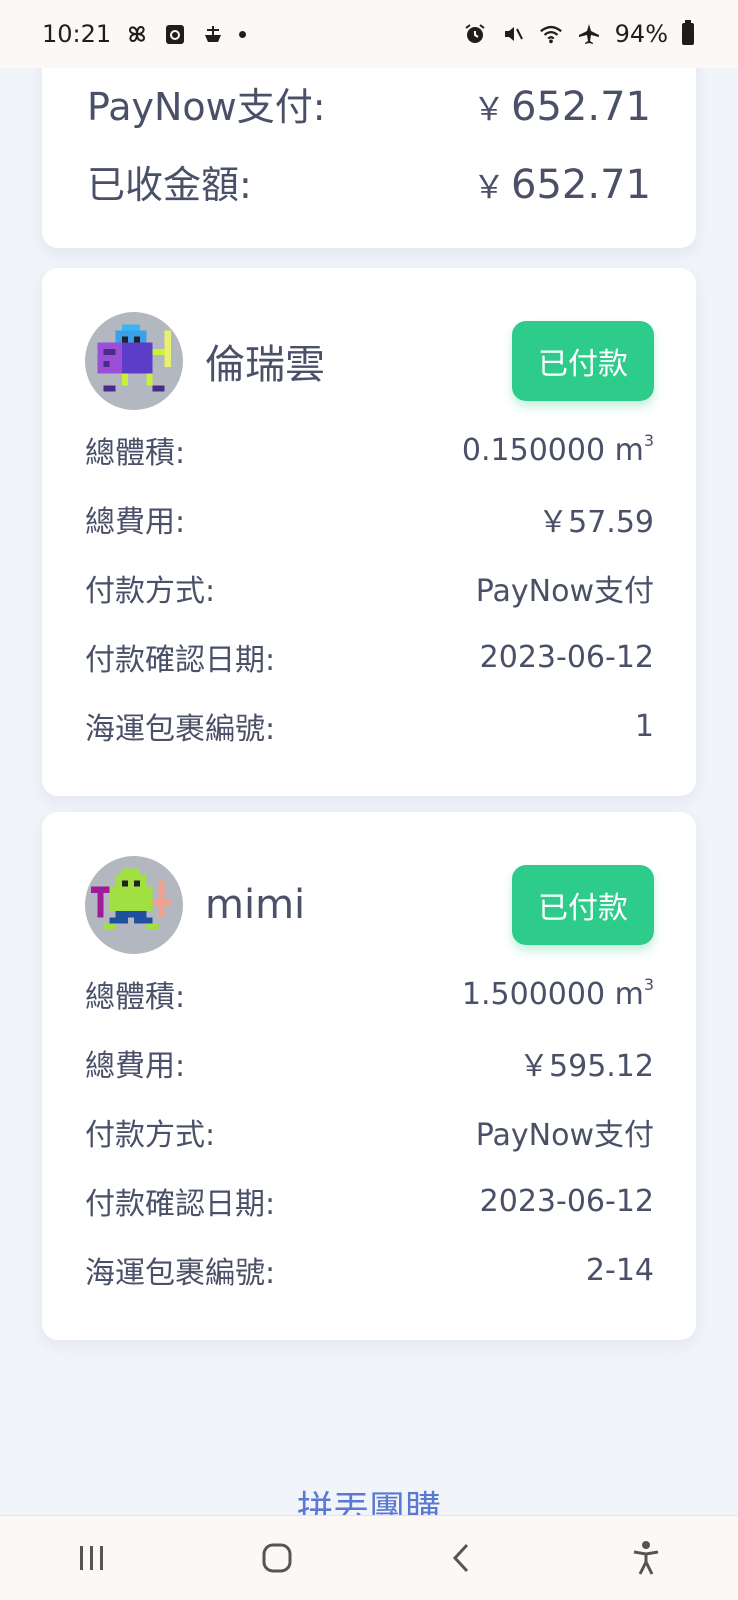  I want to click on status-bar: 10:21 94%, so click(369, 34).